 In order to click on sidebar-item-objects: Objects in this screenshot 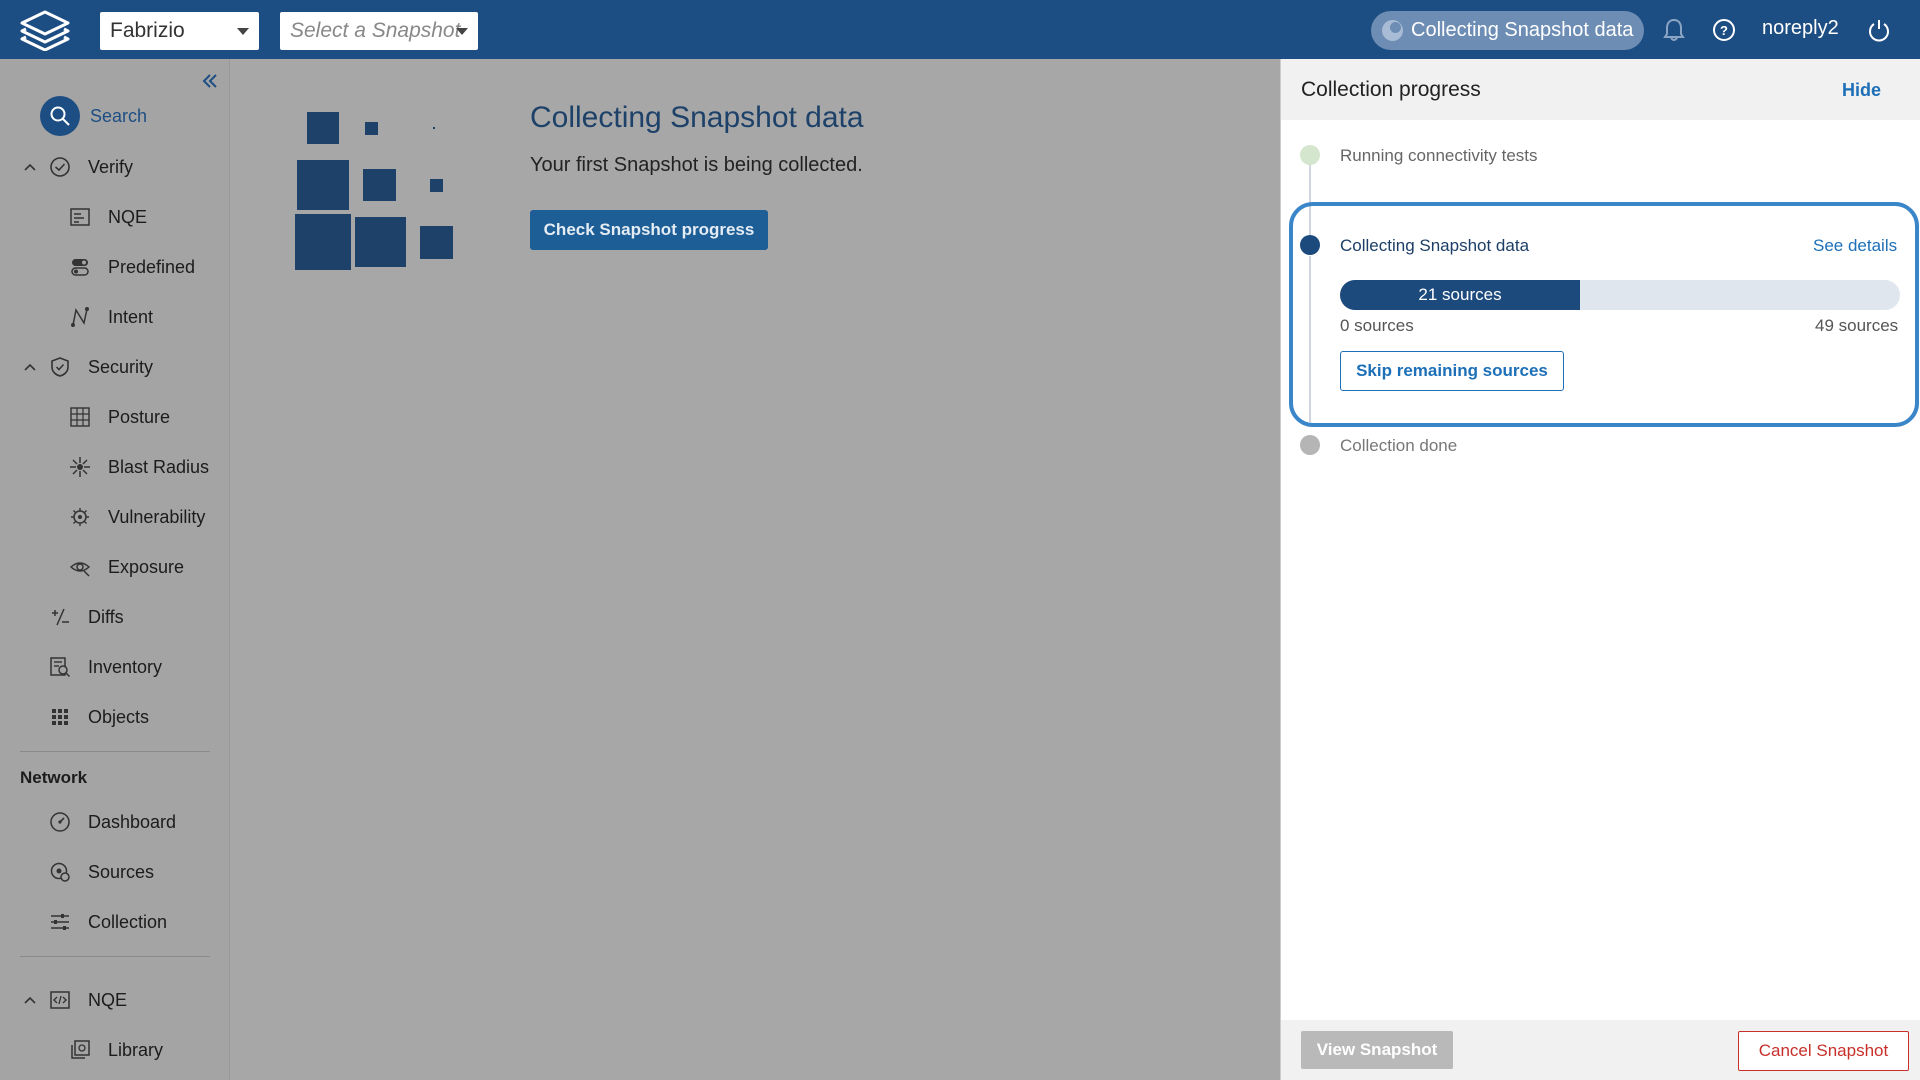, I will do `click(98, 717)`.